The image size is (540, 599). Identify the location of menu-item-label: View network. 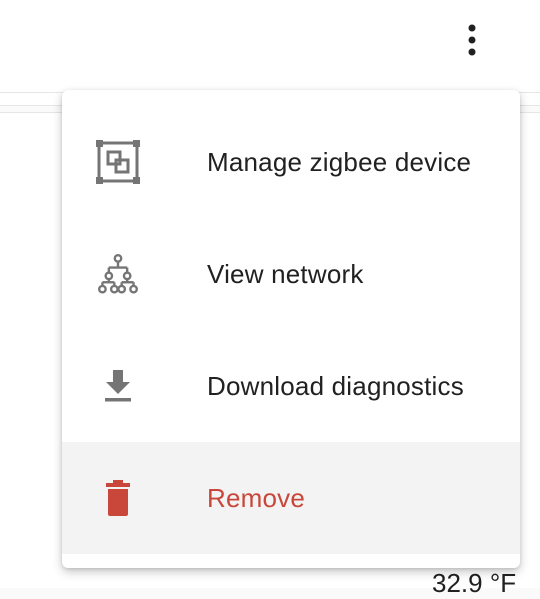
(285, 273).